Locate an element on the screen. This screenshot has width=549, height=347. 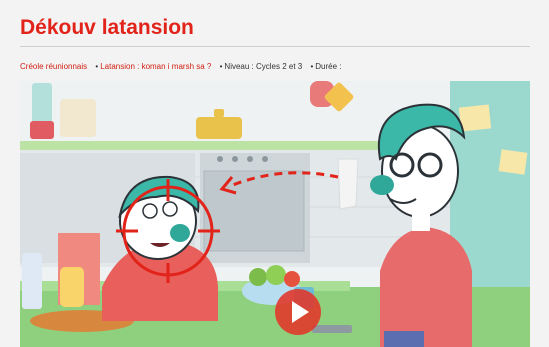
play-icon is located at coordinates (300, 312).